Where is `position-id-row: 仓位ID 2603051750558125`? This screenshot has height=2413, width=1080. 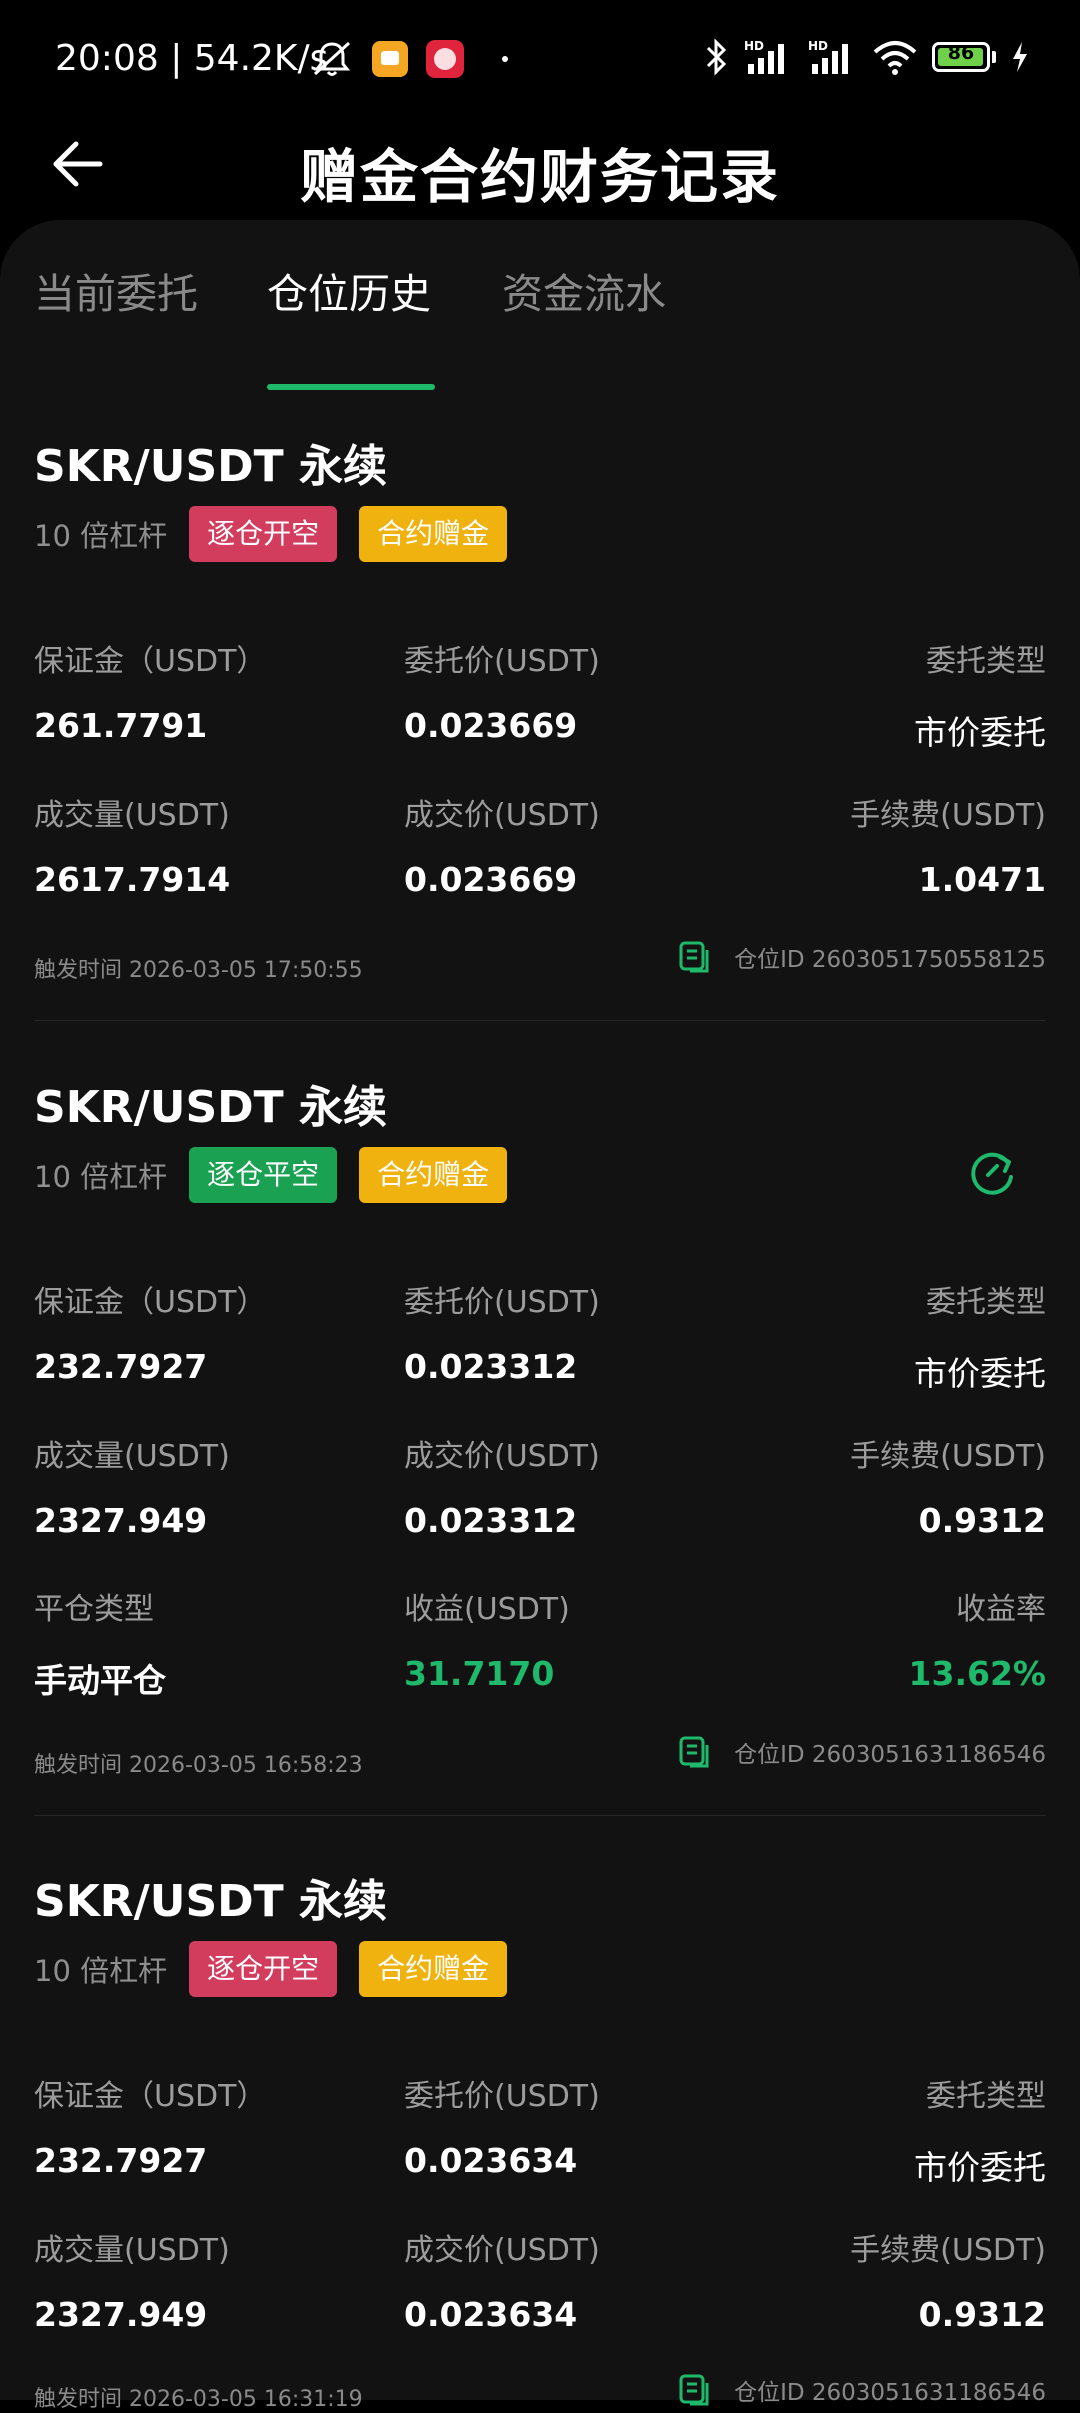
position-id-row: 仓位ID 2603051750558125 is located at coordinates (862, 957).